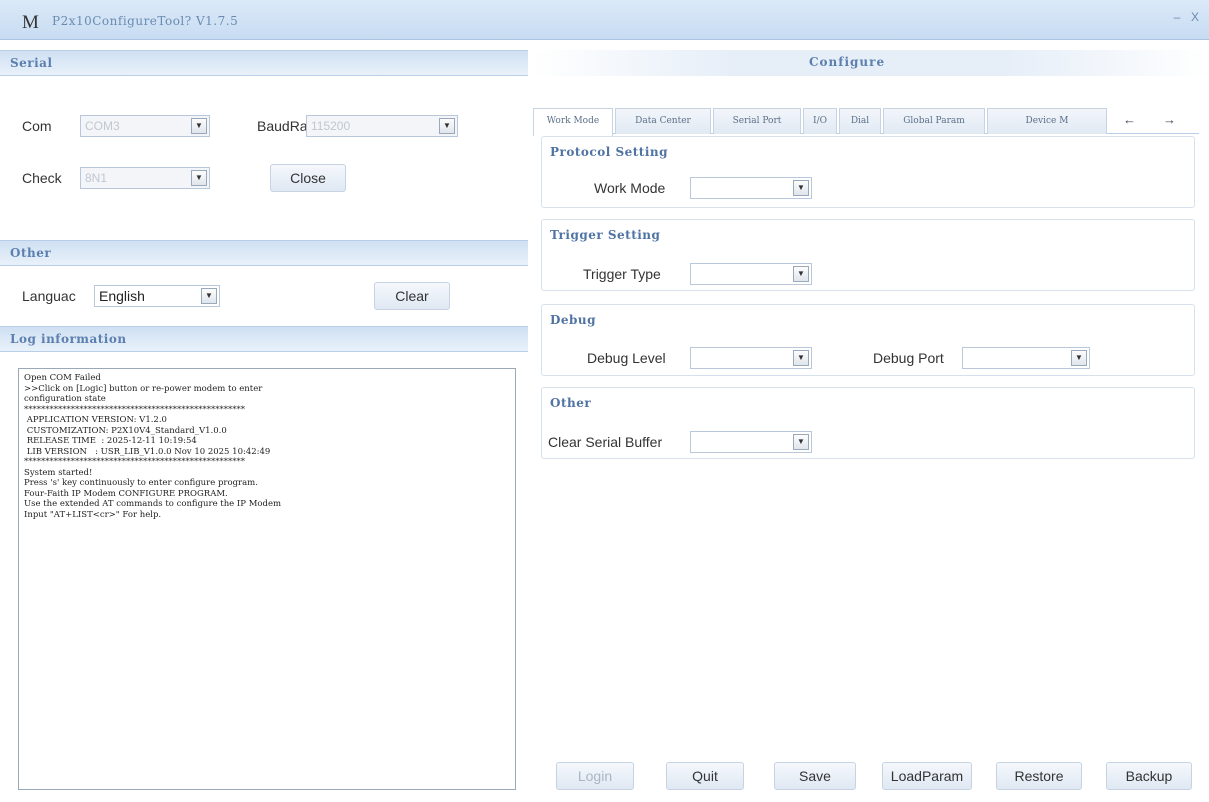 This screenshot has height=802, width=1209. I want to click on quit-button: Quit, so click(705, 776).